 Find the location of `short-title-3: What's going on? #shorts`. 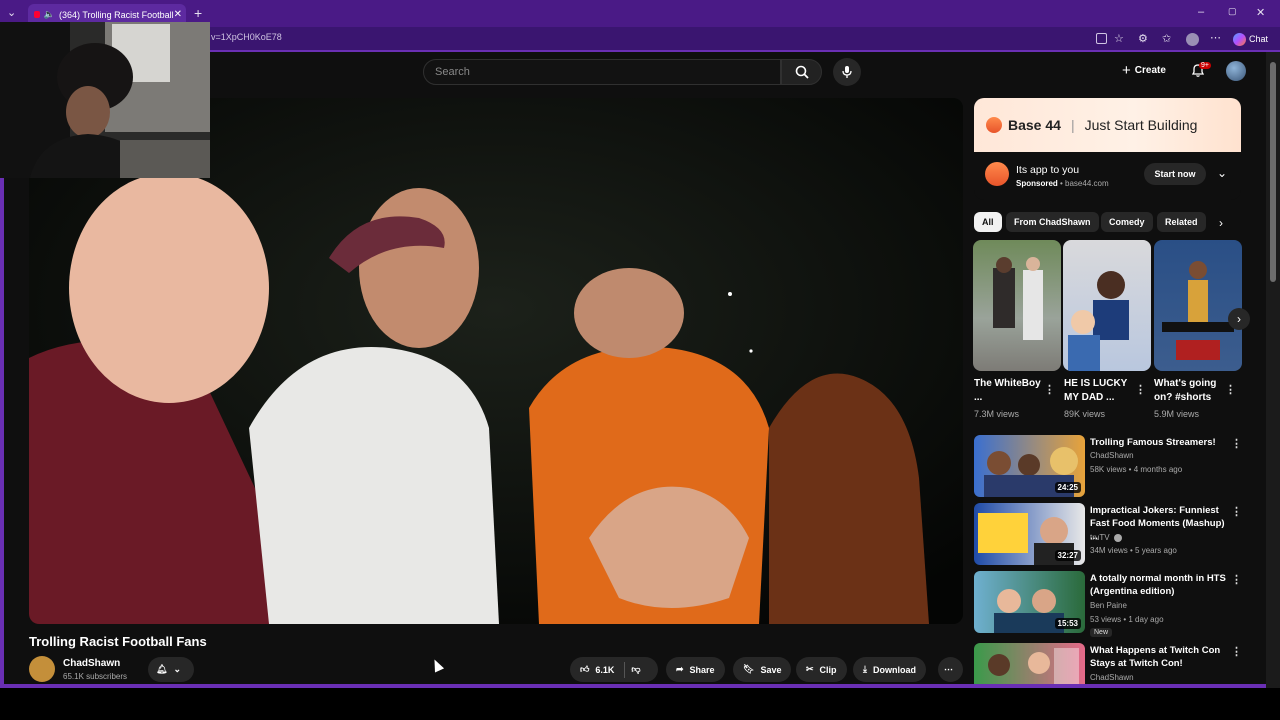

short-title-3: What's going on? #shorts is located at coordinates (1189, 391).